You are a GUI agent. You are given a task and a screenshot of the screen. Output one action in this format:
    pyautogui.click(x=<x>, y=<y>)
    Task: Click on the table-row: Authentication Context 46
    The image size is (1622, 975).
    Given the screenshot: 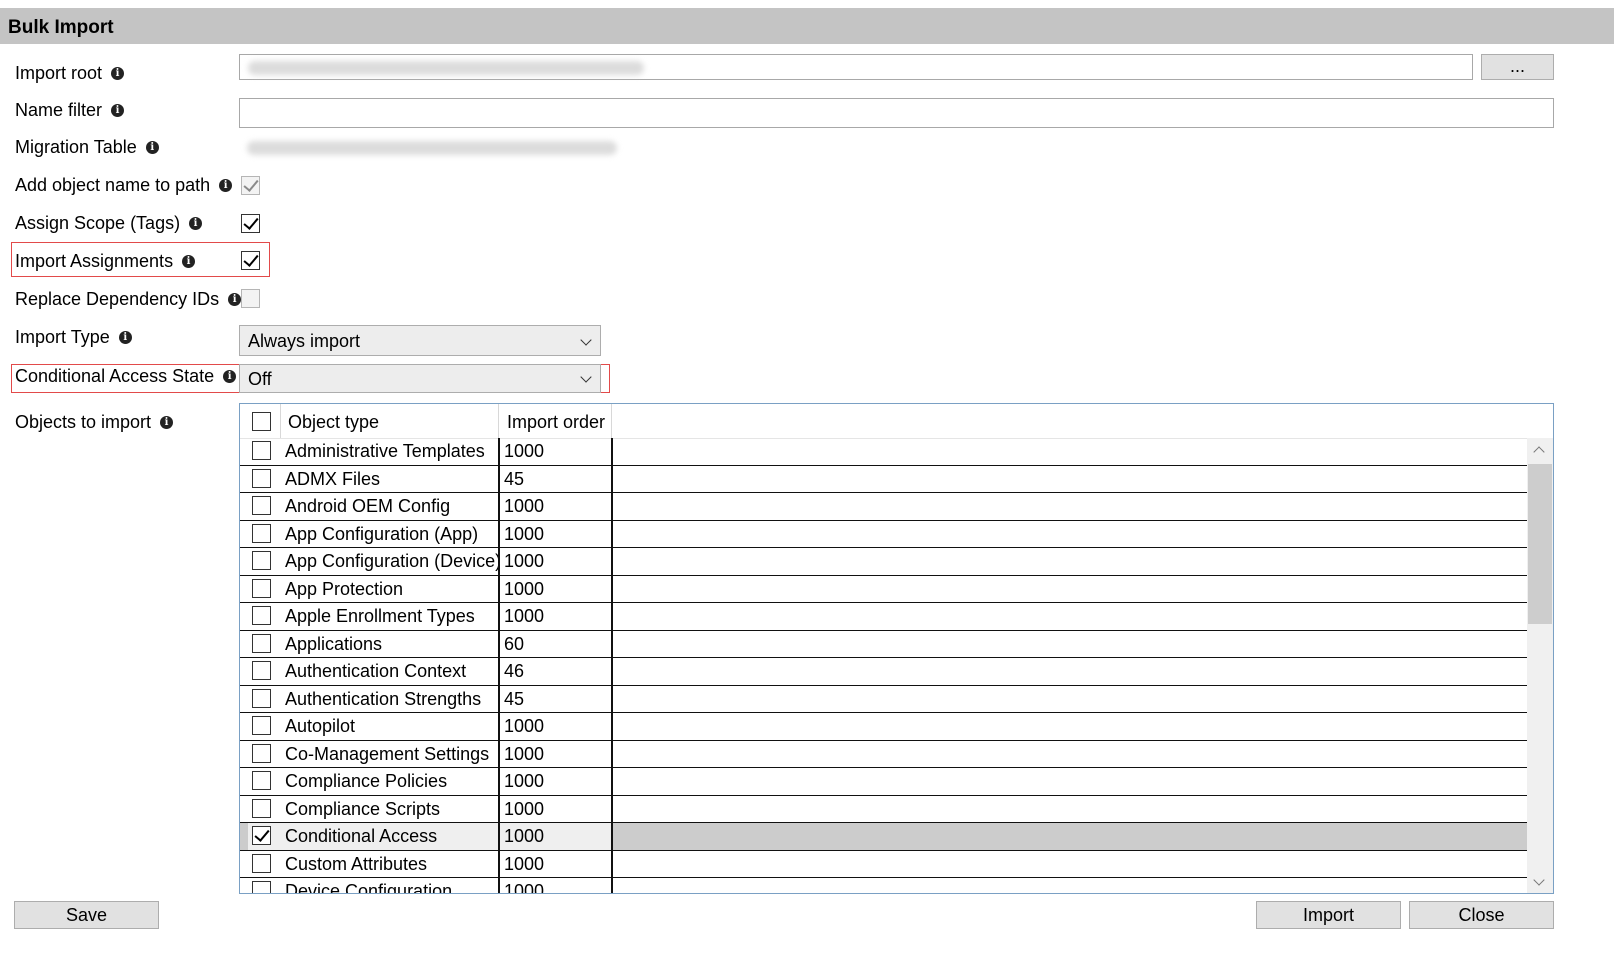 What is the action you would take?
    pyautogui.click(x=883, y=672)
    